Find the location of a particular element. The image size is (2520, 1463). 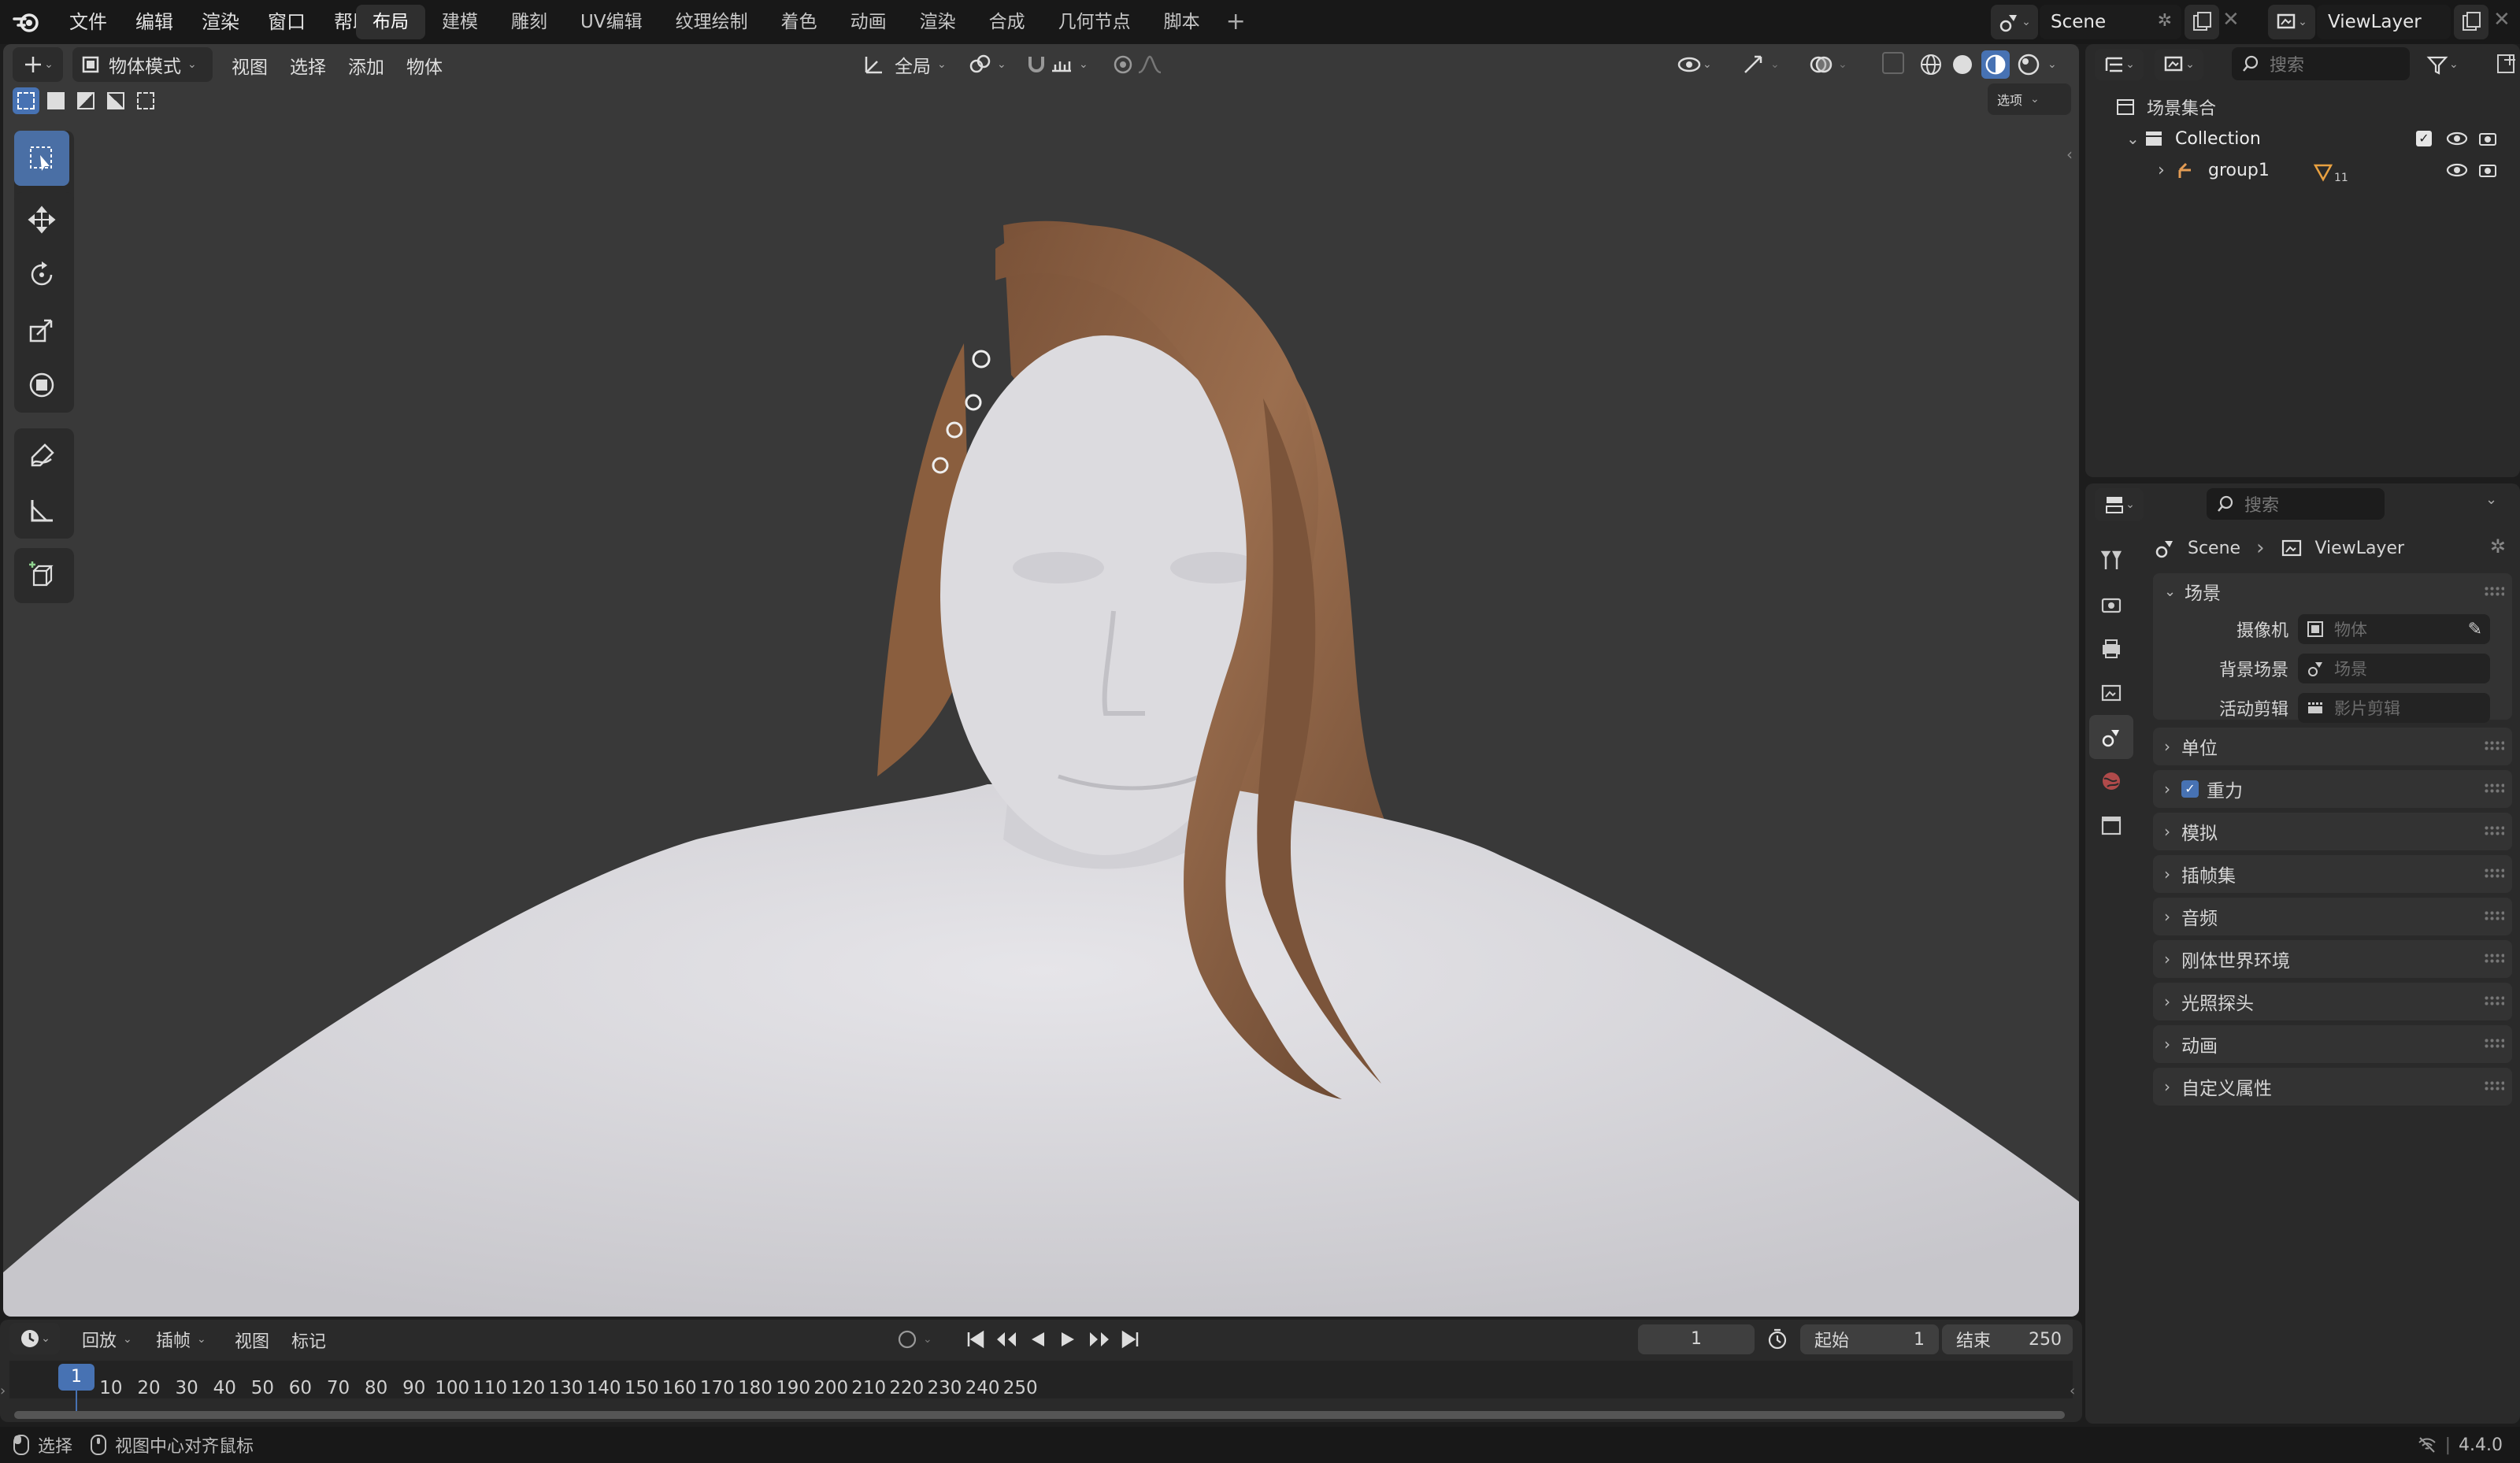

tab-animation: 动画 is located at coordinates (868, 22).